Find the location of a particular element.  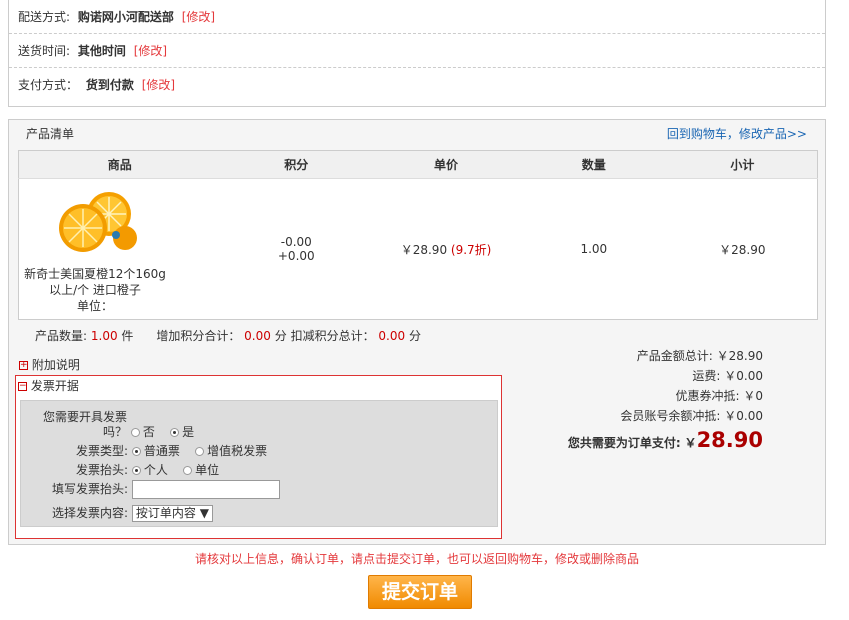

unit-price-cell: ￥28.90 (9.7折) is located at coordinates (446, 249).